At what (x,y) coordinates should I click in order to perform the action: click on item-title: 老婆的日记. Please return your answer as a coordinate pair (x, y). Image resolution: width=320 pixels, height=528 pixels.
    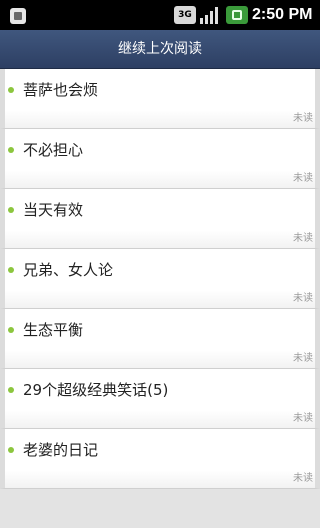
    Looking at the image, I should click on (61, 450).